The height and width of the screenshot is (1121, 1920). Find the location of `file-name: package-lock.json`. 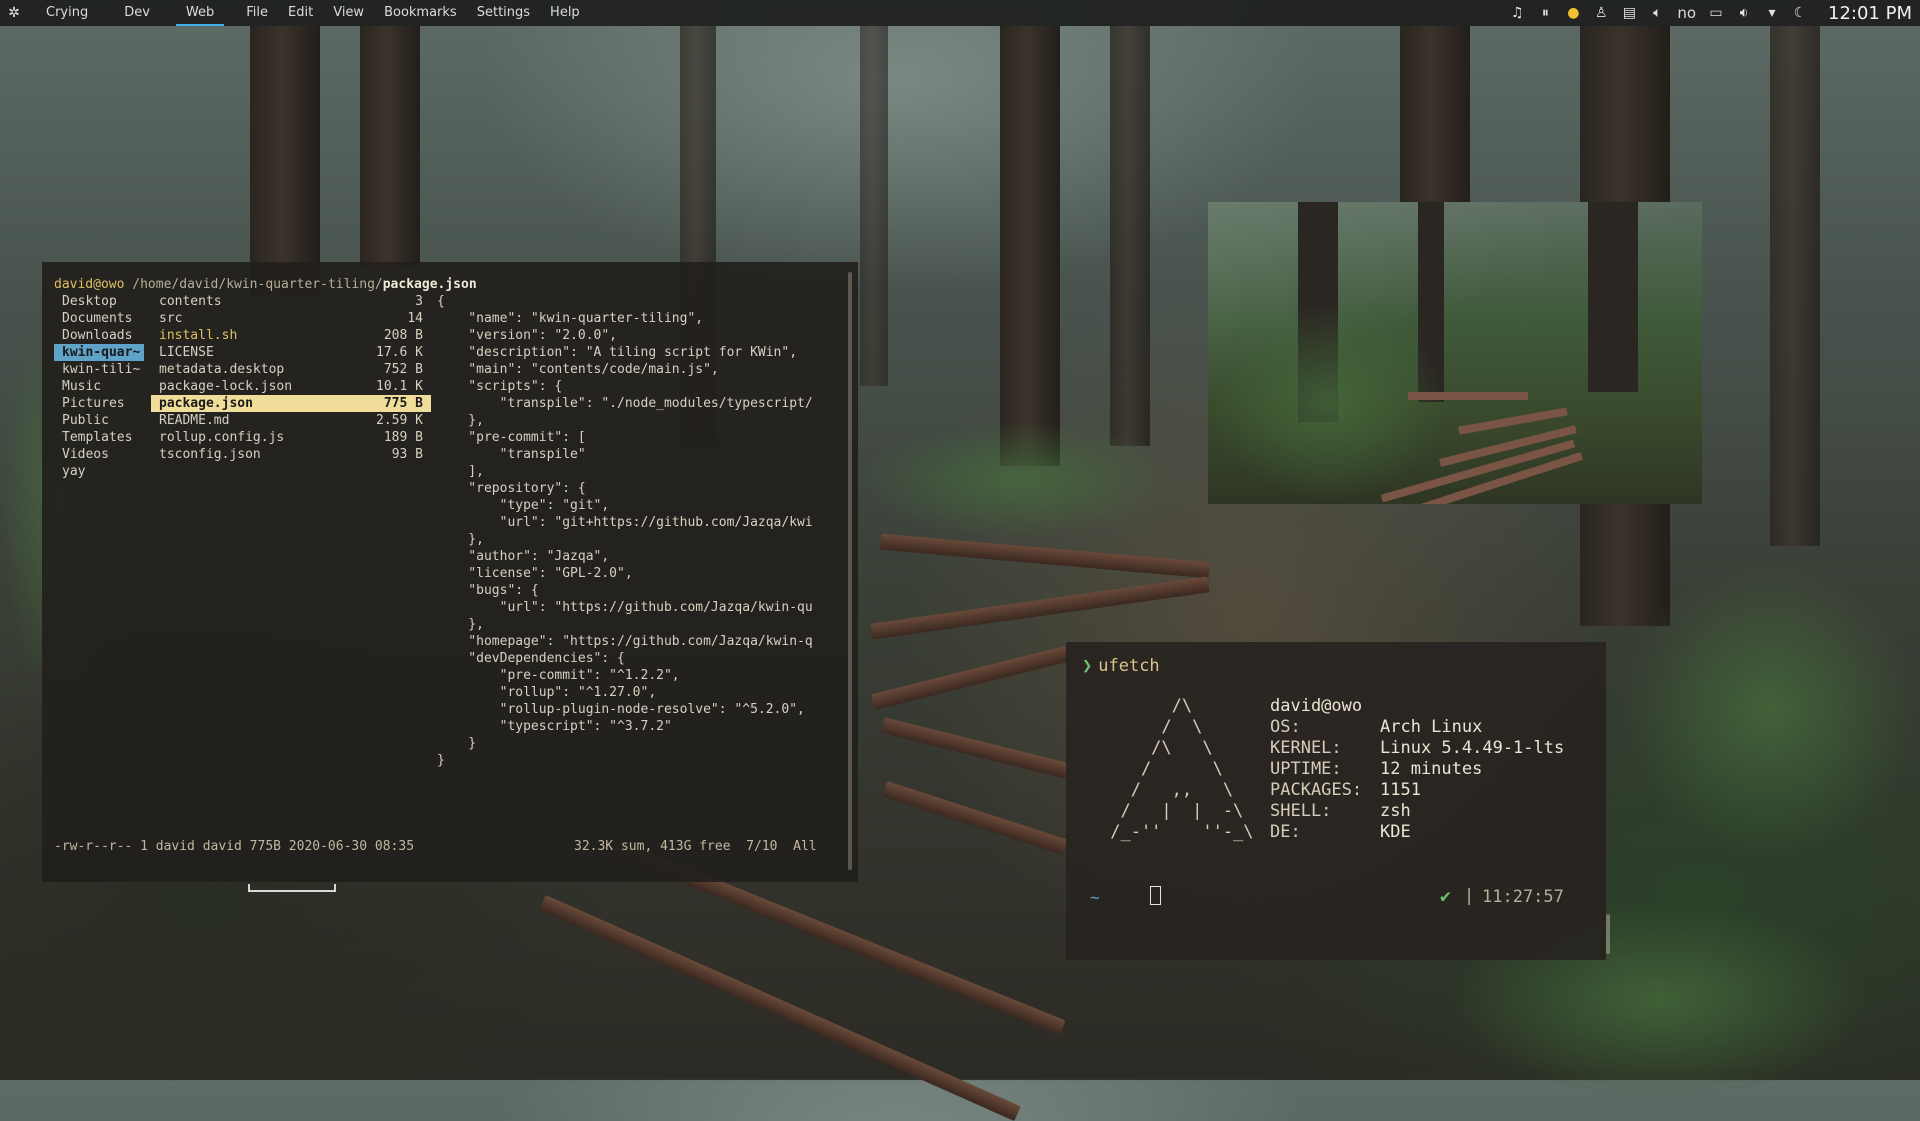

file-name: package-lock.json is located at coordinates (226, 386).